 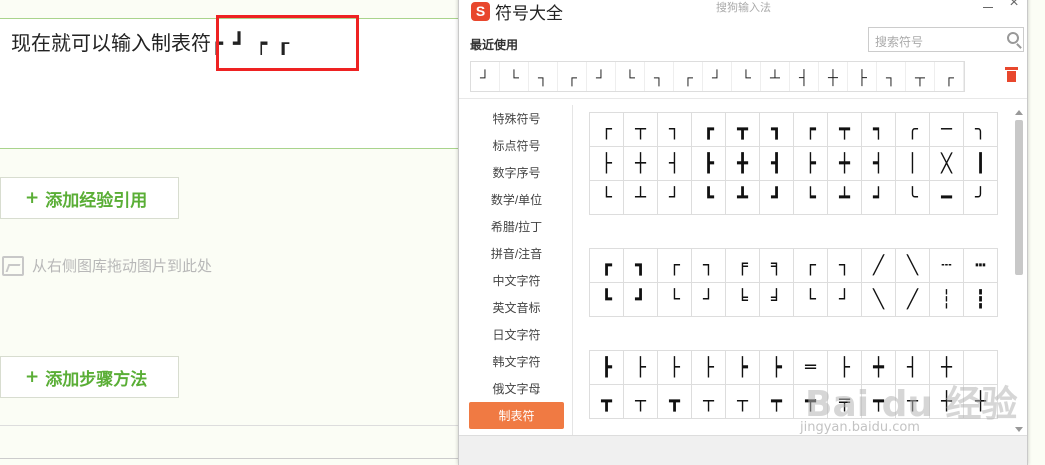 What do you see at coordinates (743, 300) in the screenshot?
I see `symbol-cell: ╘` at bounding box center [743, 300].